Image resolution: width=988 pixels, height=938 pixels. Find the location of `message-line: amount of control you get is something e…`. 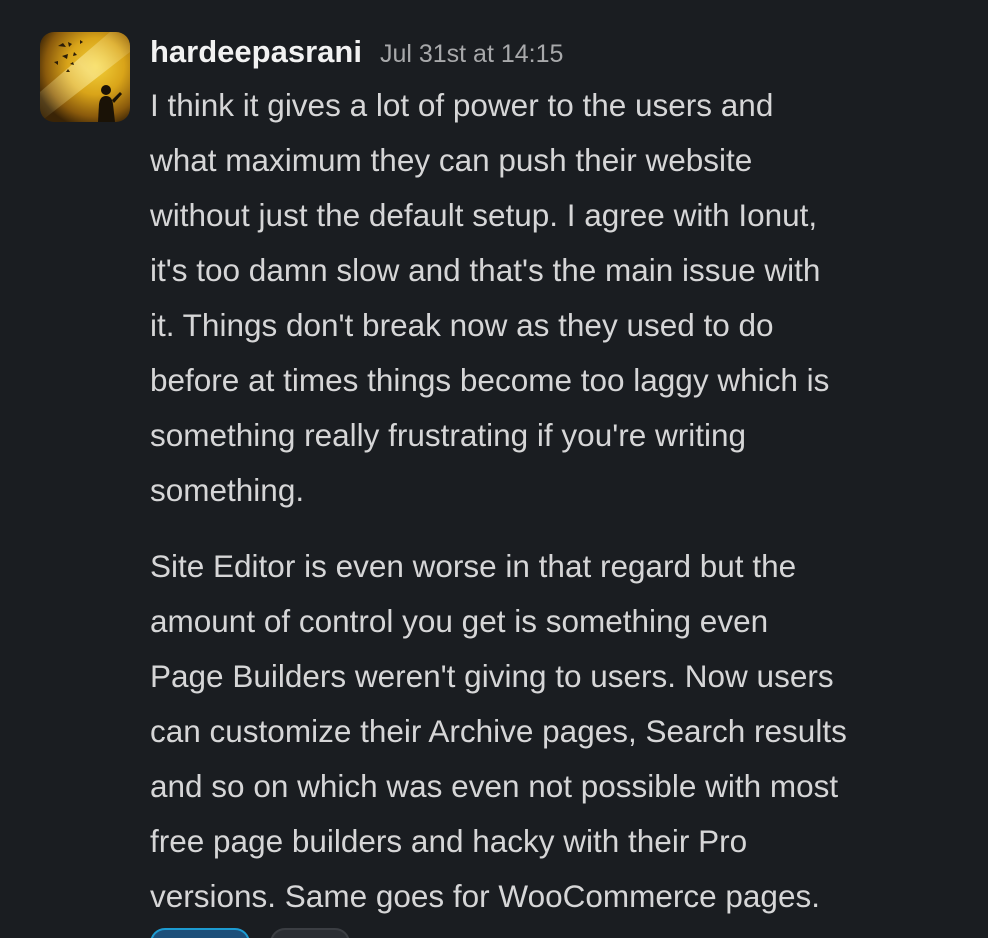

message-line: amount of control you get is something e… is located at coordinates (459, 621).